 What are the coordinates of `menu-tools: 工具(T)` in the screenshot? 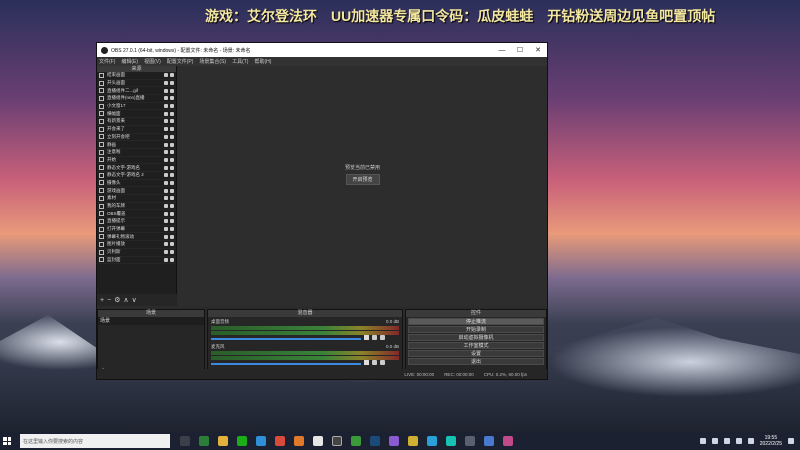 It's located at (240, 61).